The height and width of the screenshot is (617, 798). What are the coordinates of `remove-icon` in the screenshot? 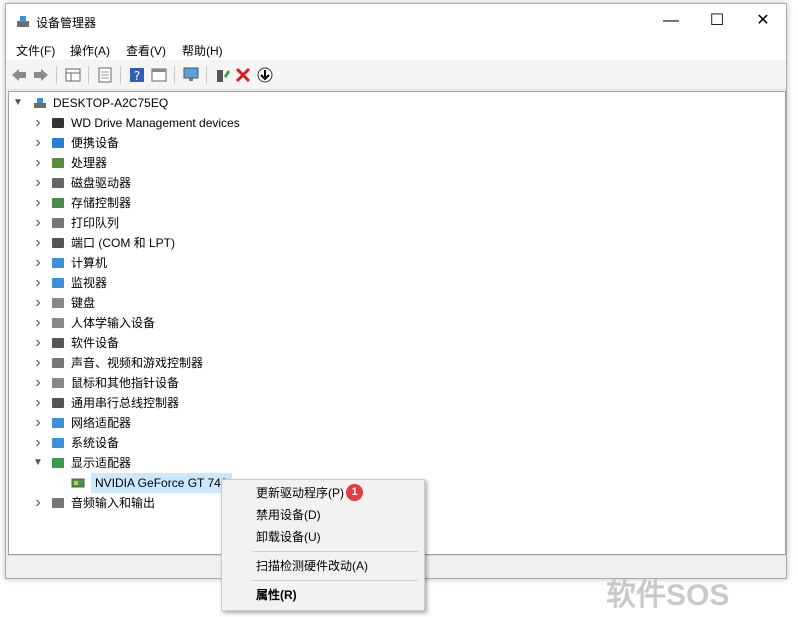 It's located at (243, 75).